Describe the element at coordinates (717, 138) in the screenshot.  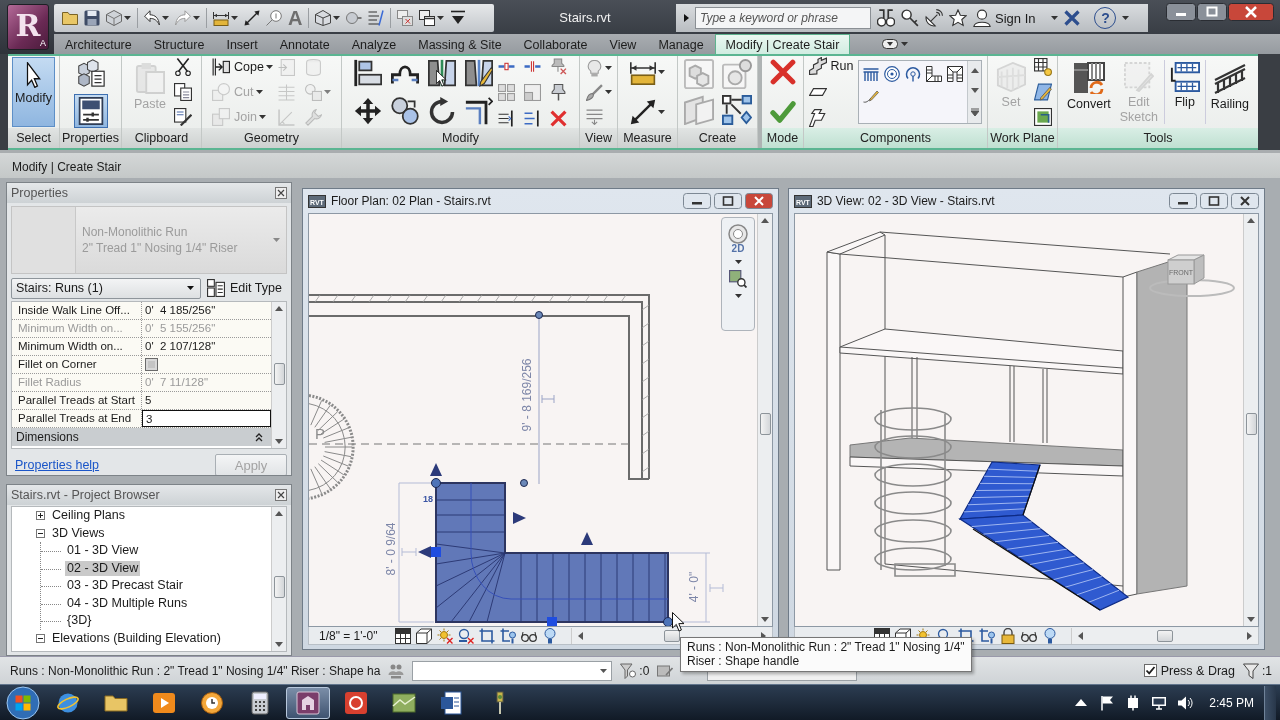
I see `panel-title: Create` at that location.